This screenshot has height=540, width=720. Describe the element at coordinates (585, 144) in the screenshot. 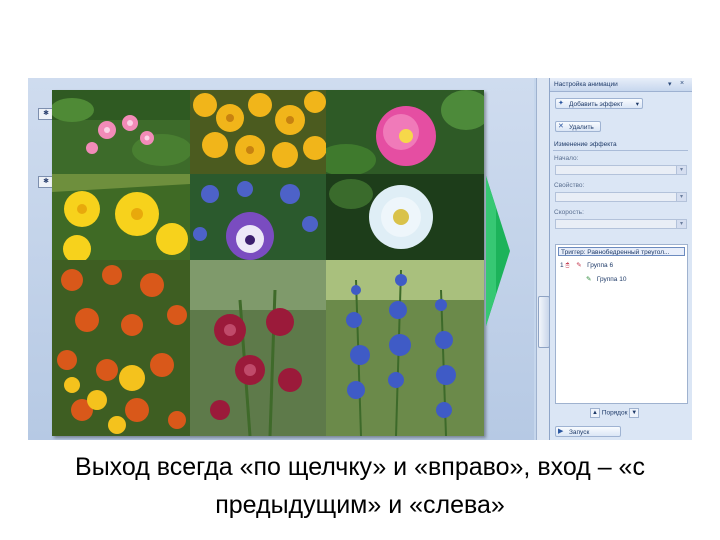

I see `change-effect-label: Изменение эффекта` at that location.